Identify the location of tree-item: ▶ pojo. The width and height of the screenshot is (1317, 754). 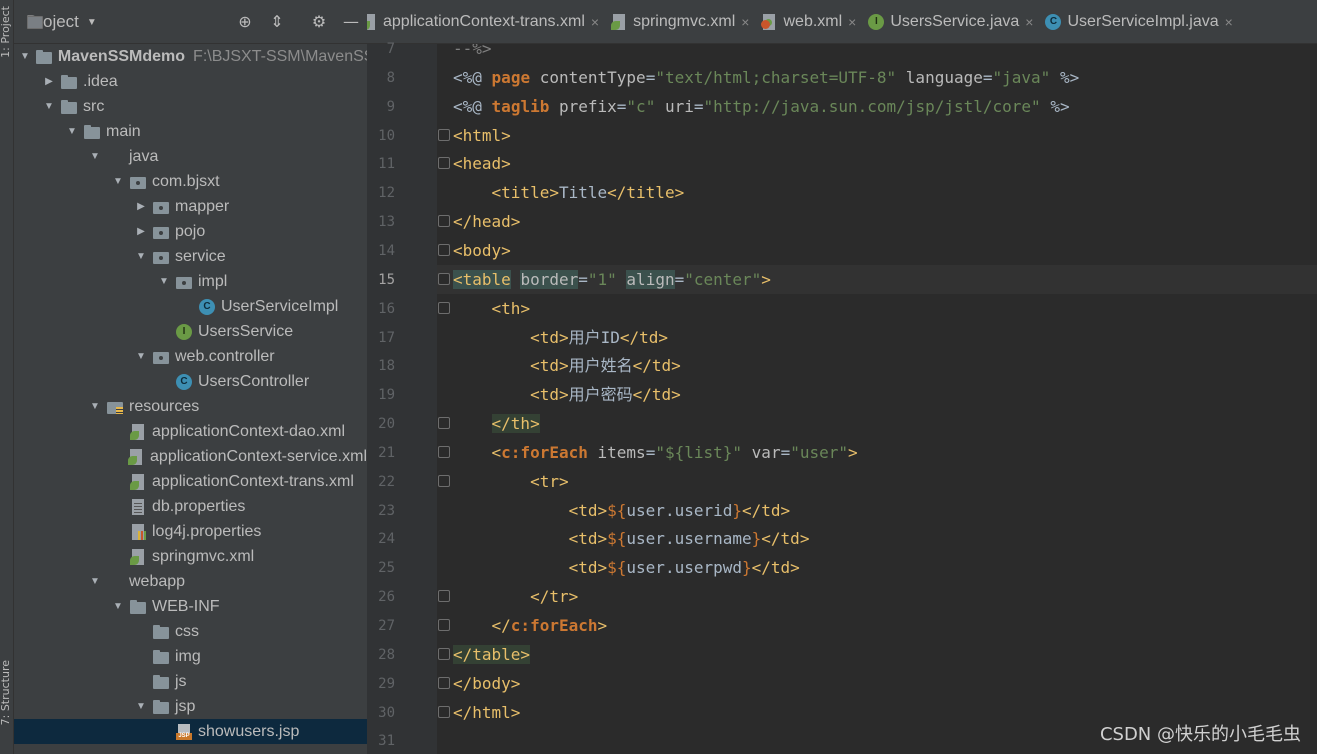
(190, 231).